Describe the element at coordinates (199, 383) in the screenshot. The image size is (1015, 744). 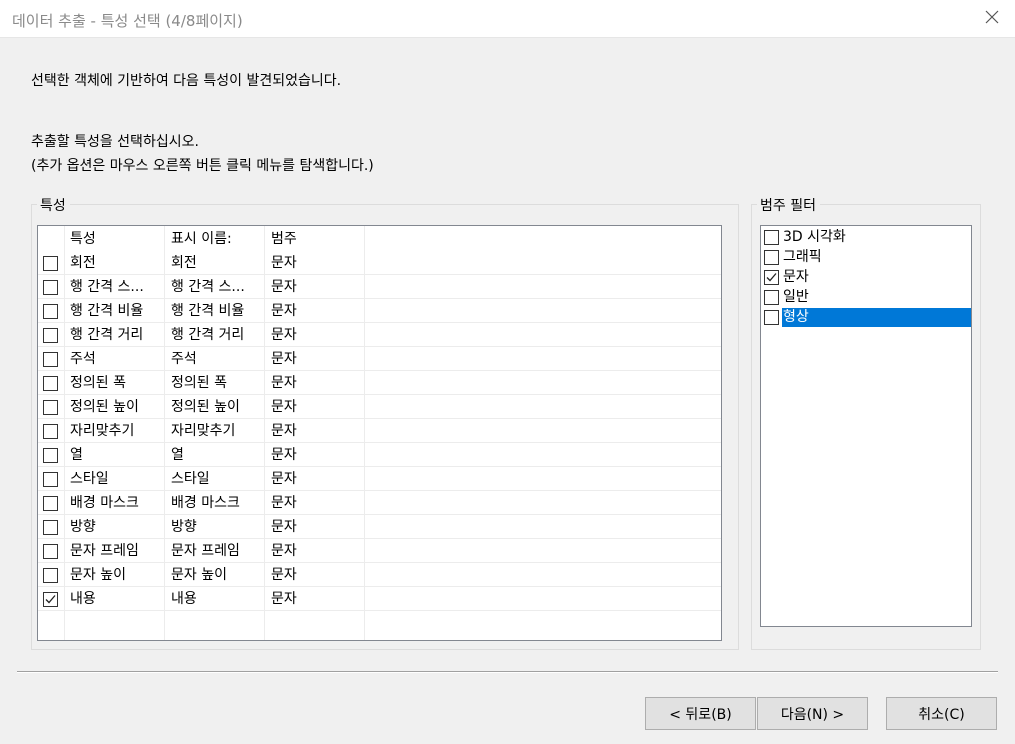
I see `cell-display-name: 정의된 폭` at that location.